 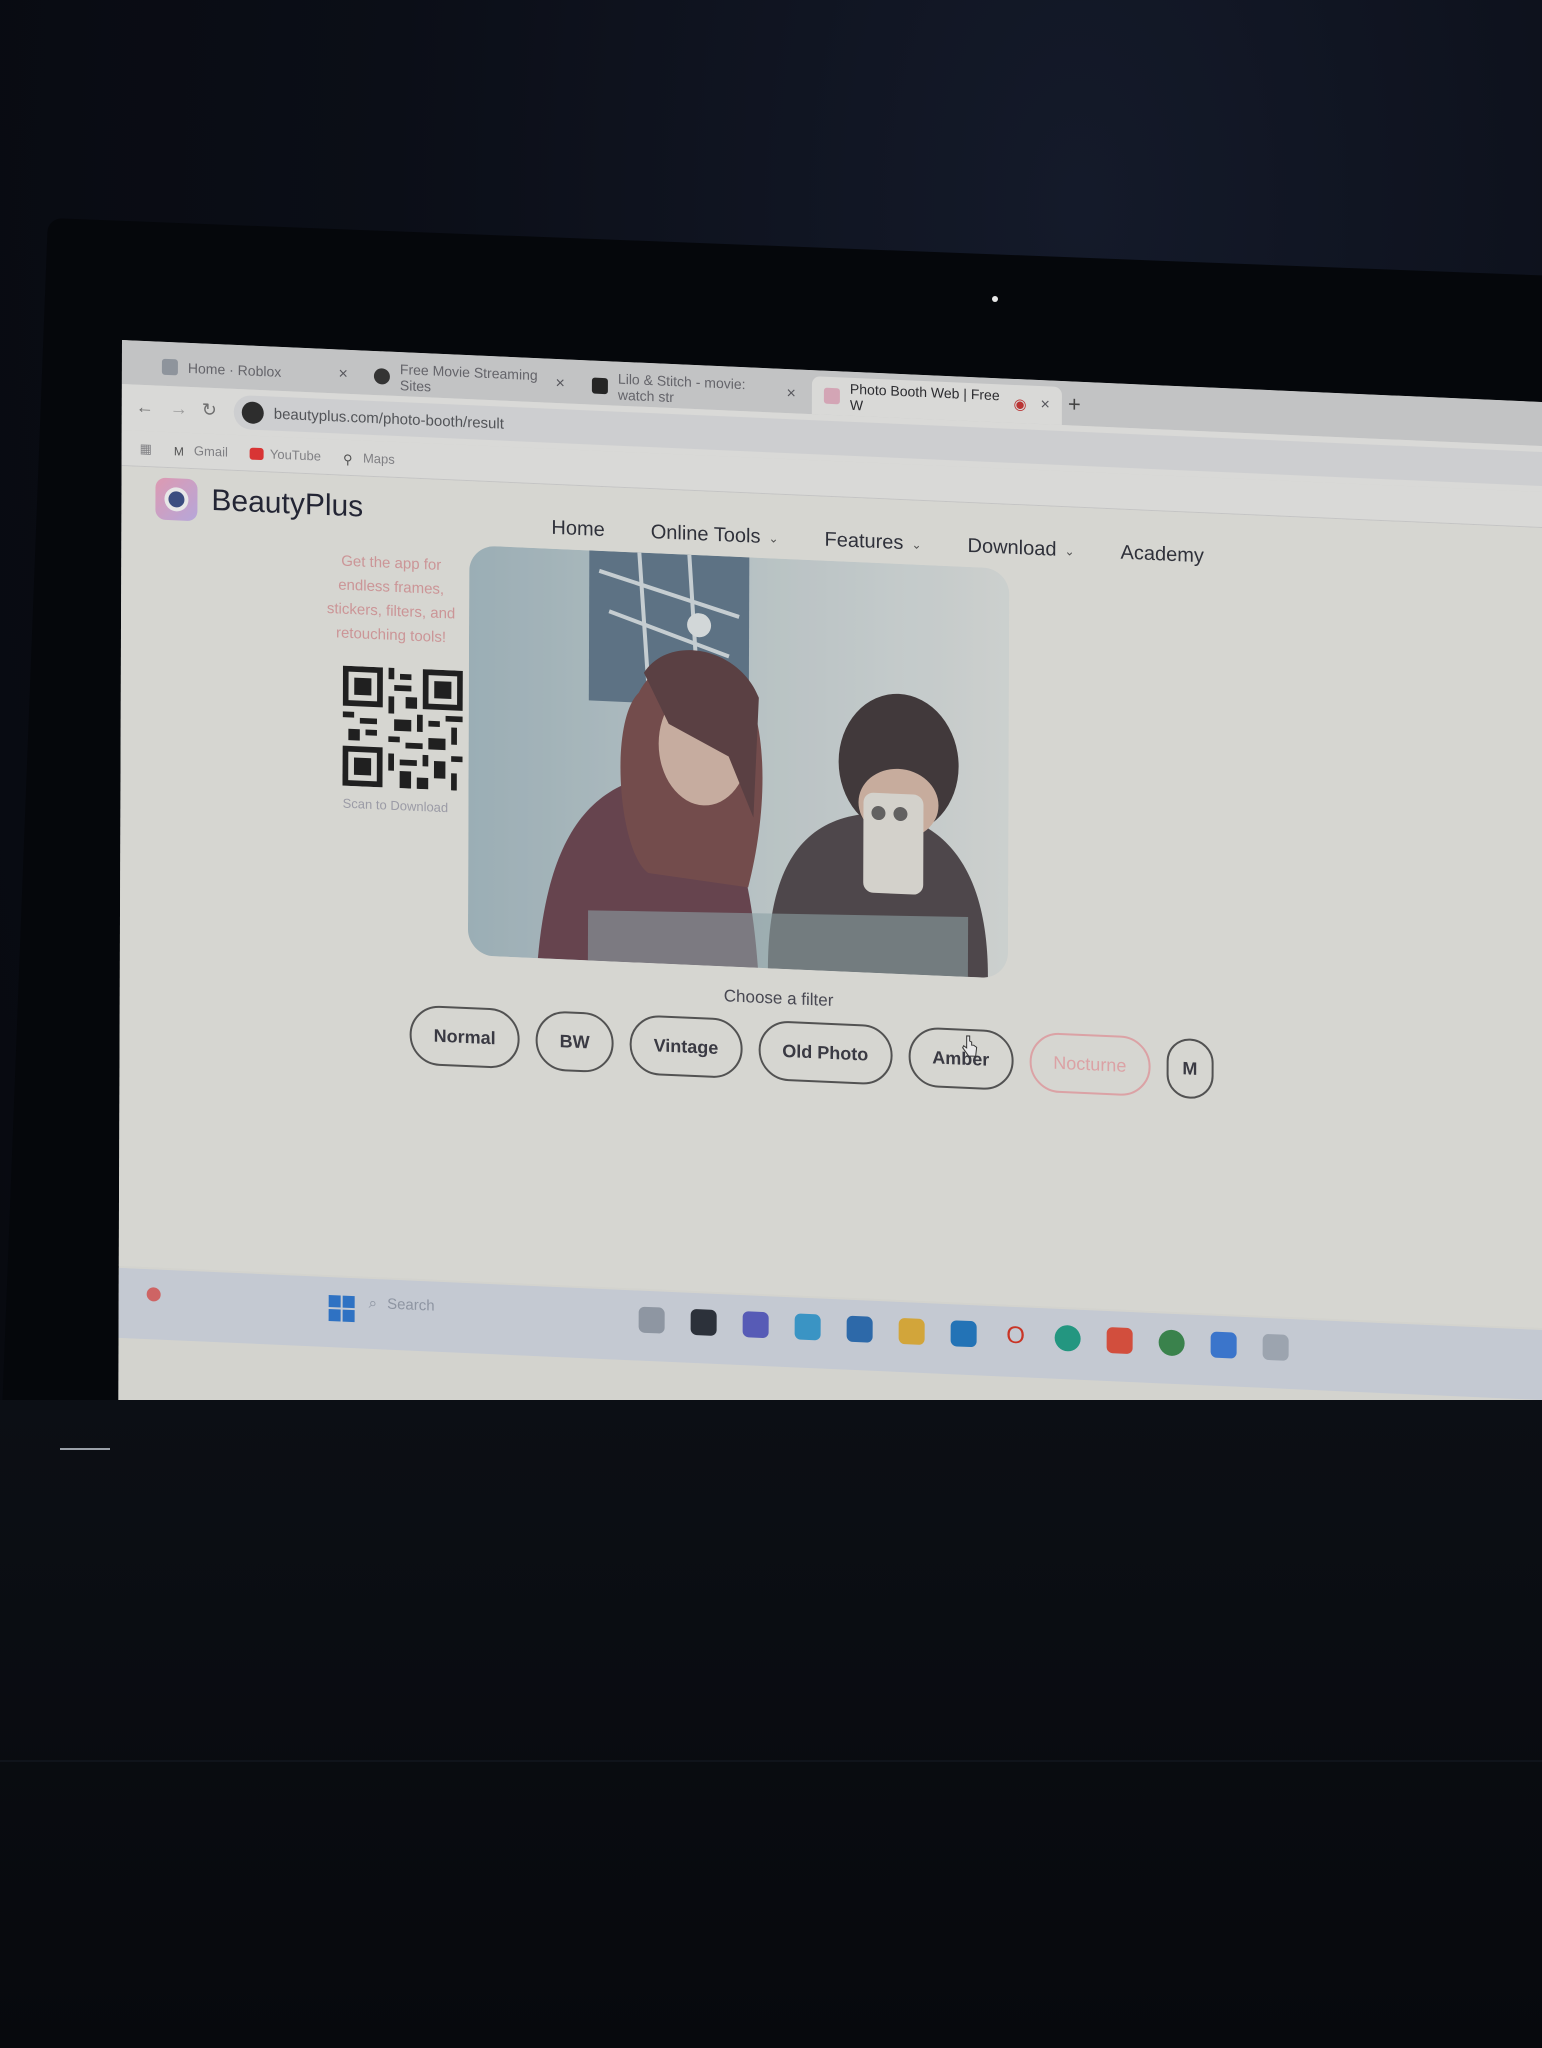 I want to click on recording-icon: ◉, so click(x=1020, y=404).